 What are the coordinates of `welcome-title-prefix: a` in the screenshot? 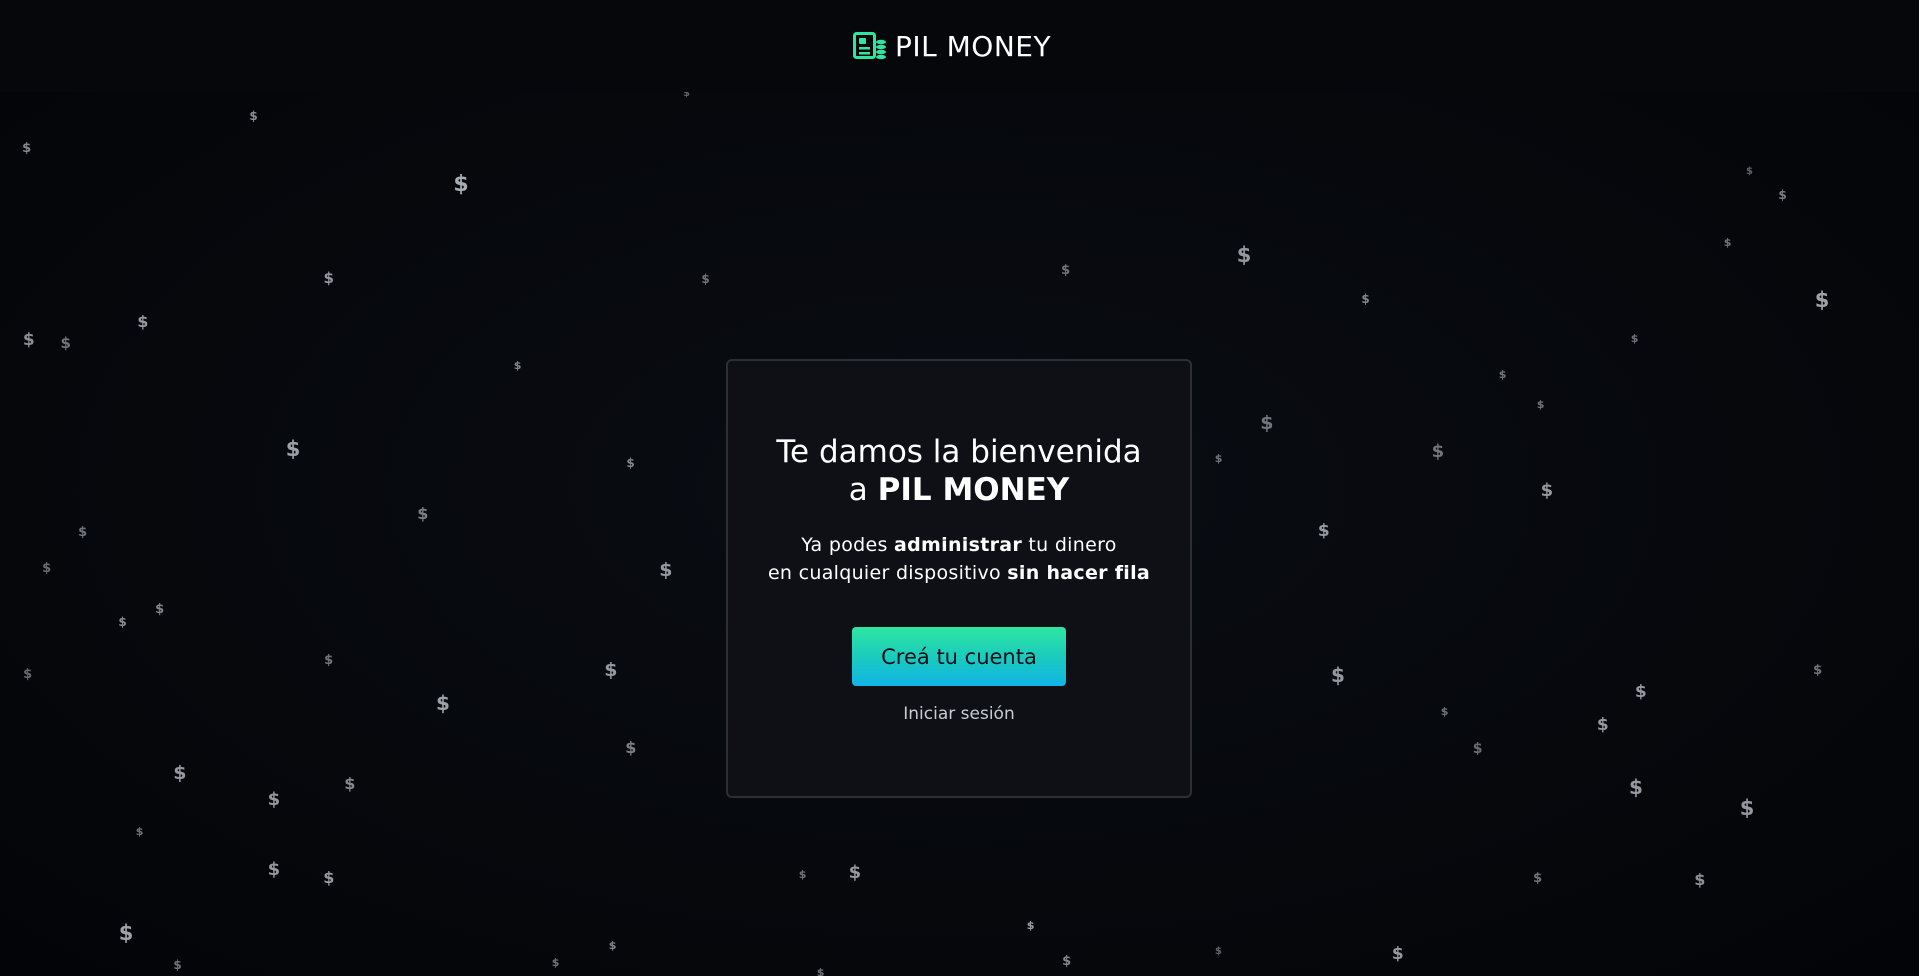 It's located at (863, 490).